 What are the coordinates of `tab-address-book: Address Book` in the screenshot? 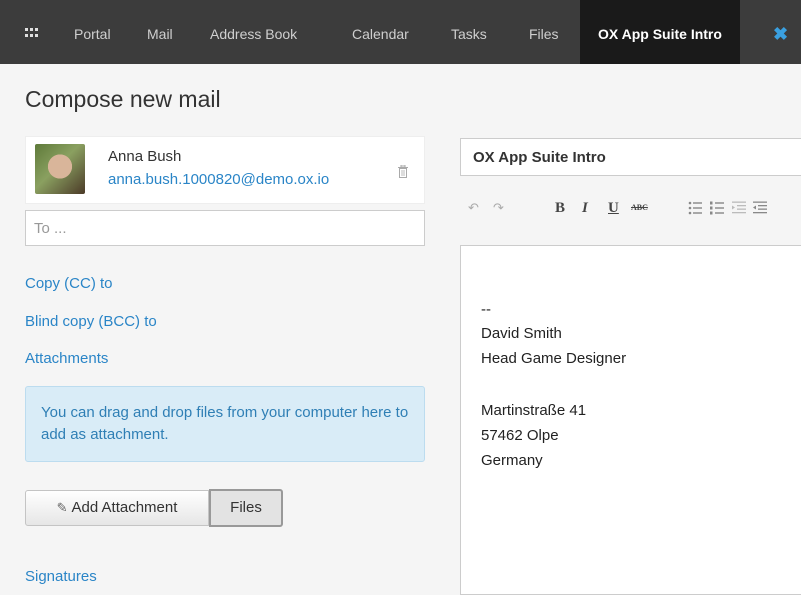 It's located at (253, 32).